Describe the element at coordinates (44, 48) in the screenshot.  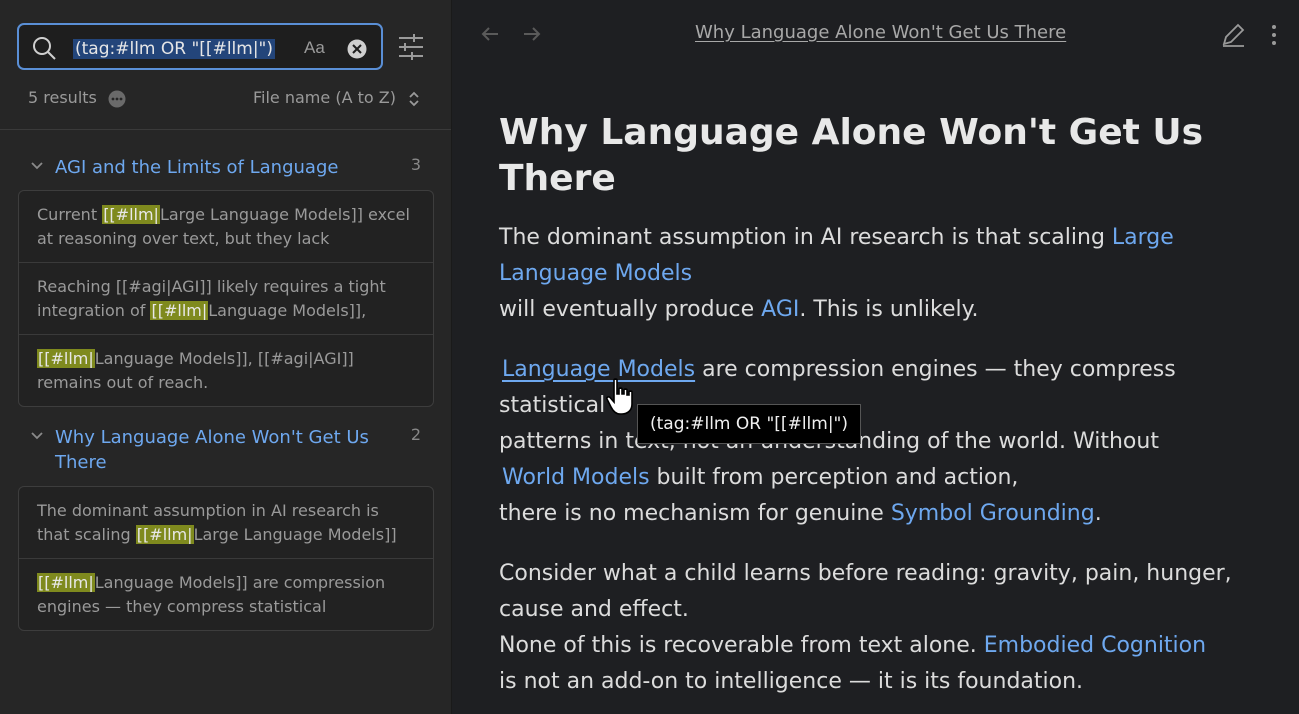
I see `search-icon` at that location.